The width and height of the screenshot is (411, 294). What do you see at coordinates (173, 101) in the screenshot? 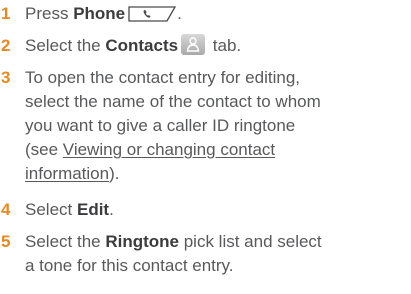
I see `step-text-line: select the name of the contact to whom` at bounding box center [173, 101].